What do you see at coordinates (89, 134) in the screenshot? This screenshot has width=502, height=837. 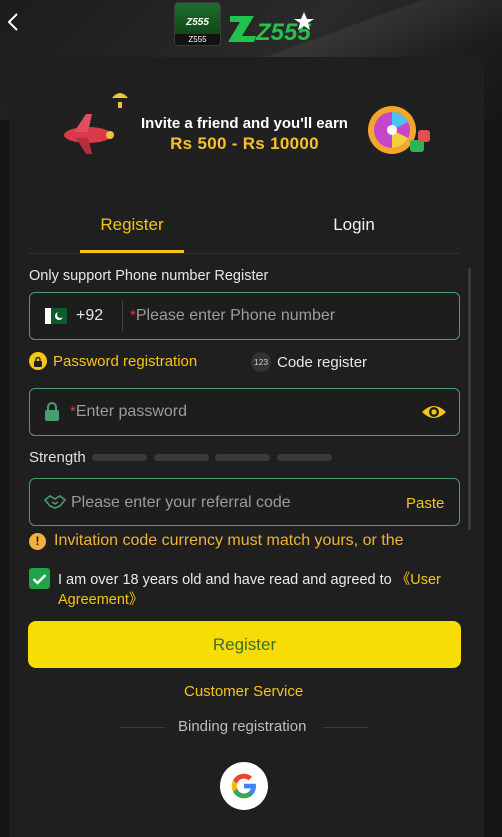 I see `airplane-icon` at bounding box center [89, 134].